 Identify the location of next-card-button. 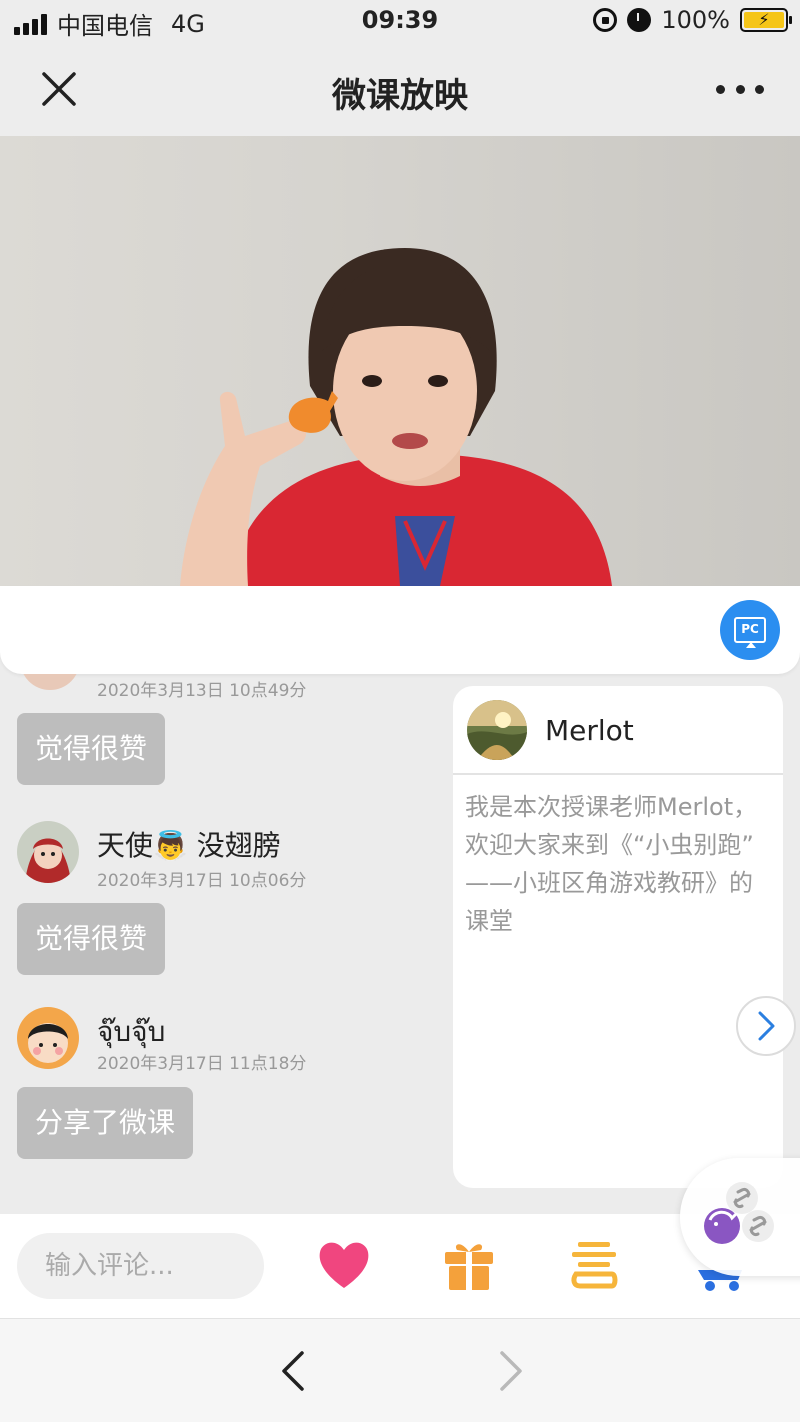
(766, 1026).